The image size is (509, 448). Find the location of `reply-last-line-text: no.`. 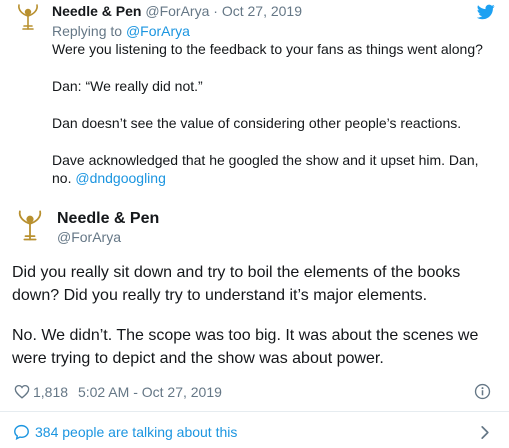

reply-last-line-text: no. is located at coordinates (62, 178).